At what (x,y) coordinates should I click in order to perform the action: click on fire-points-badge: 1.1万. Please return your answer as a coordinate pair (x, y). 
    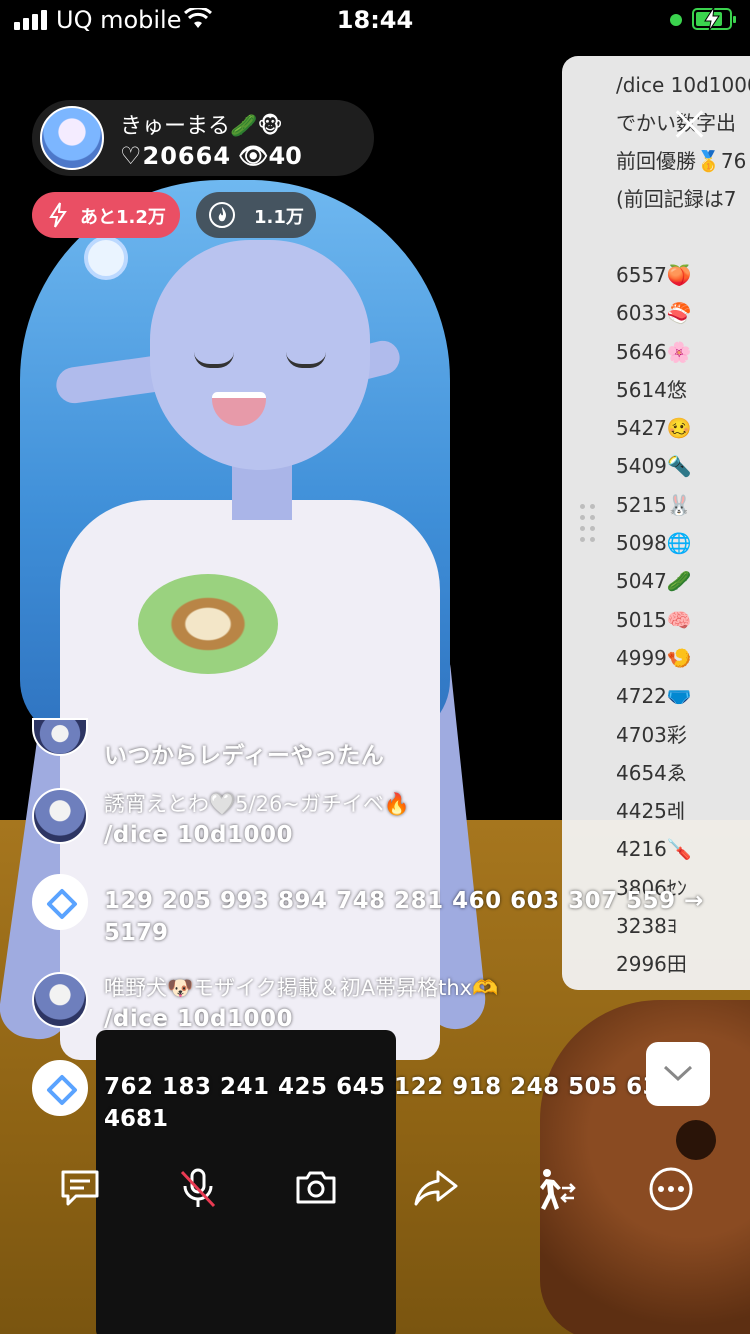
    Looking at the image, I should click on (256, 215).